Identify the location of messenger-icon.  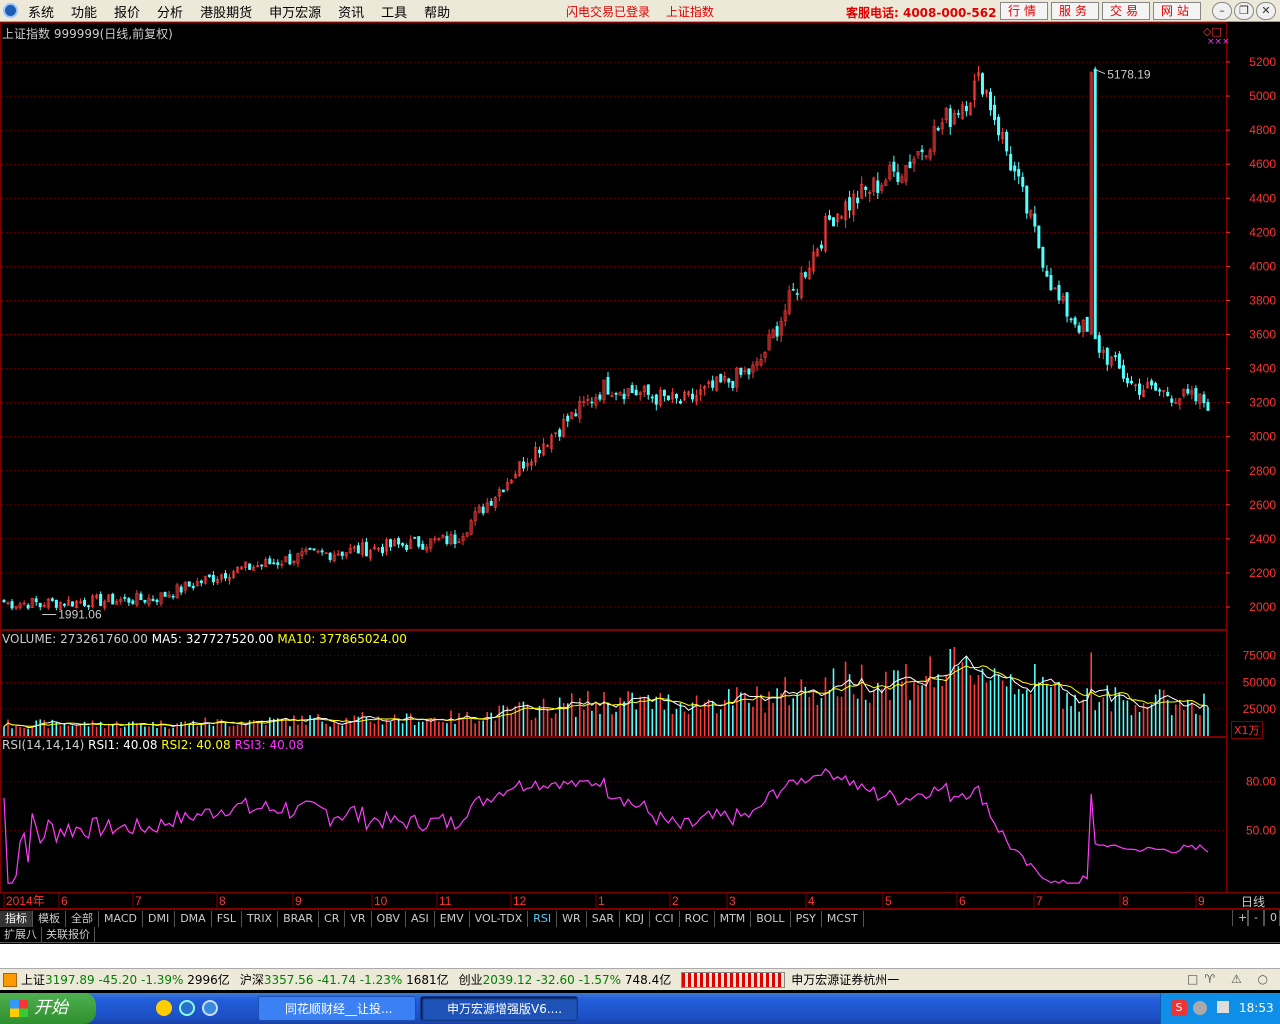
(164, 1008).